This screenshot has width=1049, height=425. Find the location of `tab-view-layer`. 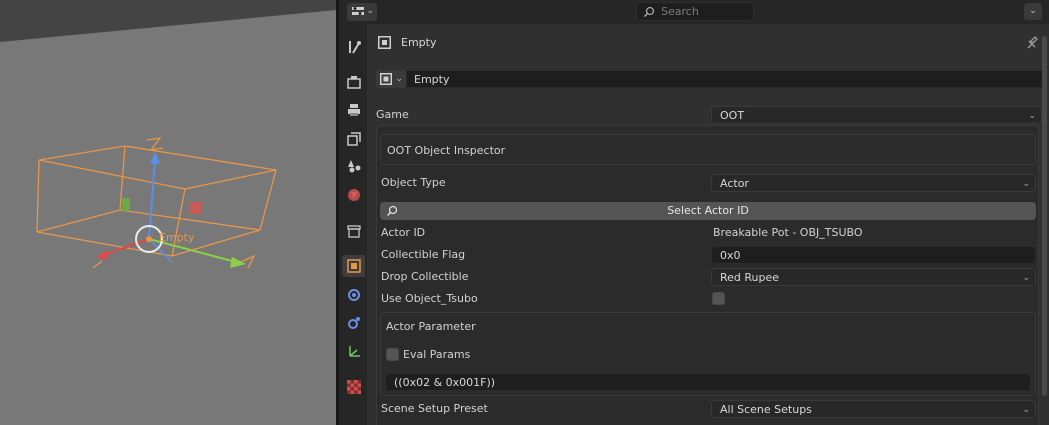

tab-view-layer is located at coordinates (353, 139).